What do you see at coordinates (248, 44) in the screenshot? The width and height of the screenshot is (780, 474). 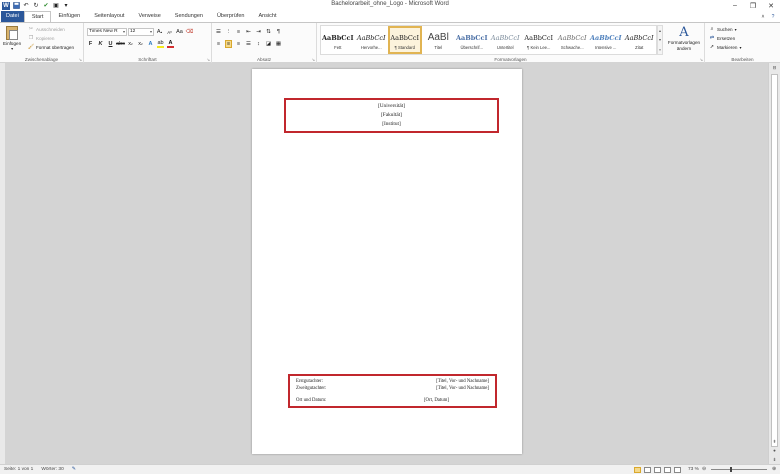 I see `justify-icon: ☰` at bounding box center [248, 44].